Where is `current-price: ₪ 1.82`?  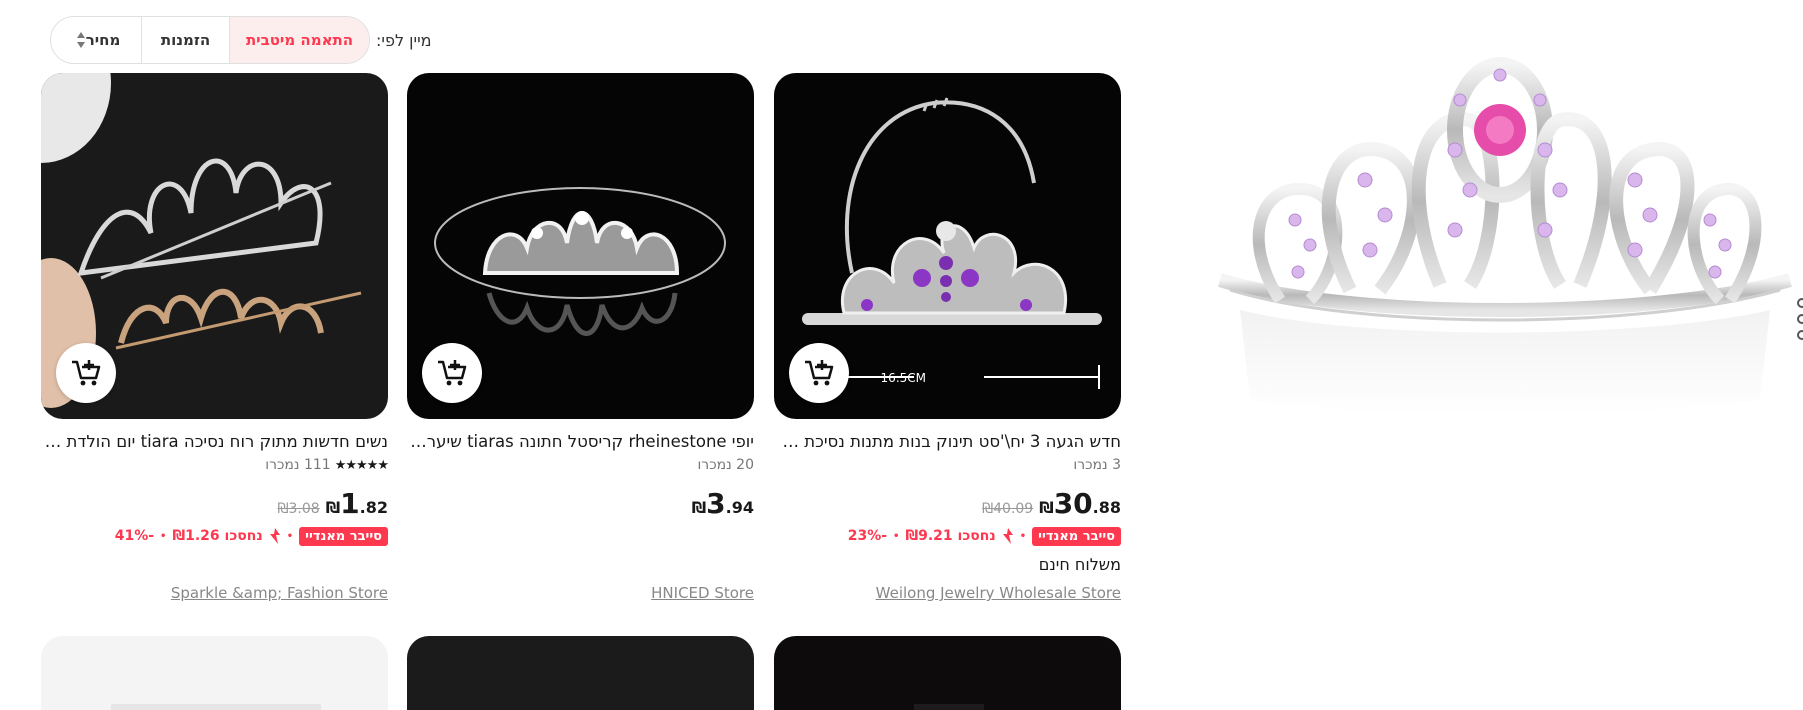
current-price: ₪ 1.82 is located at coordinates (357, 503).